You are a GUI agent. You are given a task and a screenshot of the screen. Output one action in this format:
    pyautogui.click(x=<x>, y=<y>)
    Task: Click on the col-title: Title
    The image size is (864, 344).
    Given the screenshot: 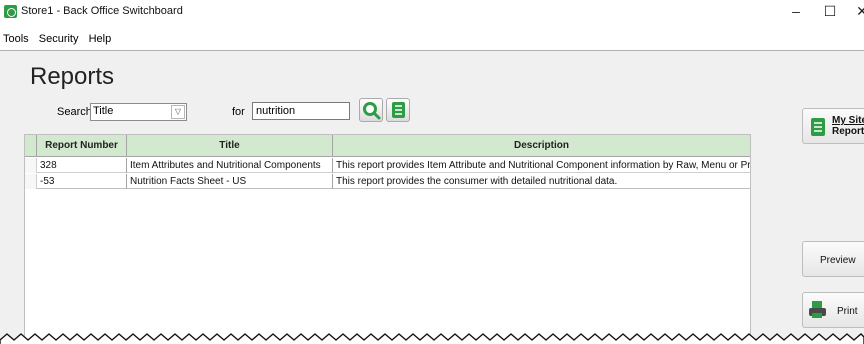 What is the action you would take?
    pyautogui.click(x=230, y=146)
    